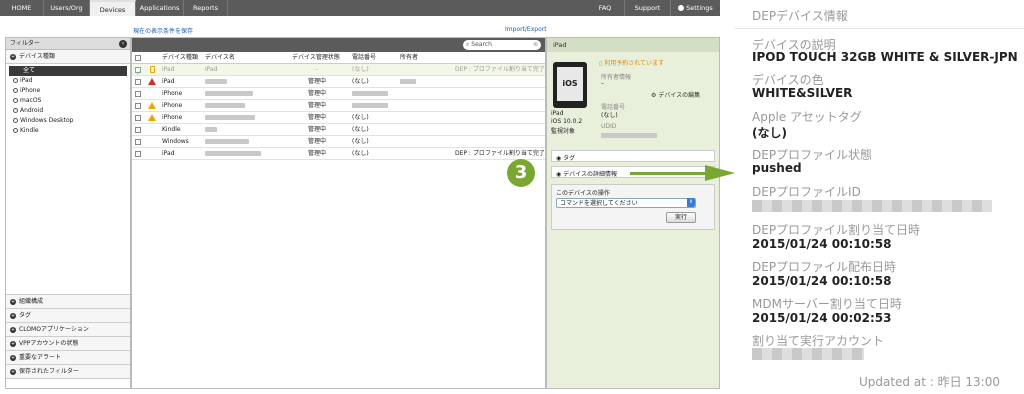 The image size is (1024, 394). I want to click on select-all-checkbox, so click(138, 58).